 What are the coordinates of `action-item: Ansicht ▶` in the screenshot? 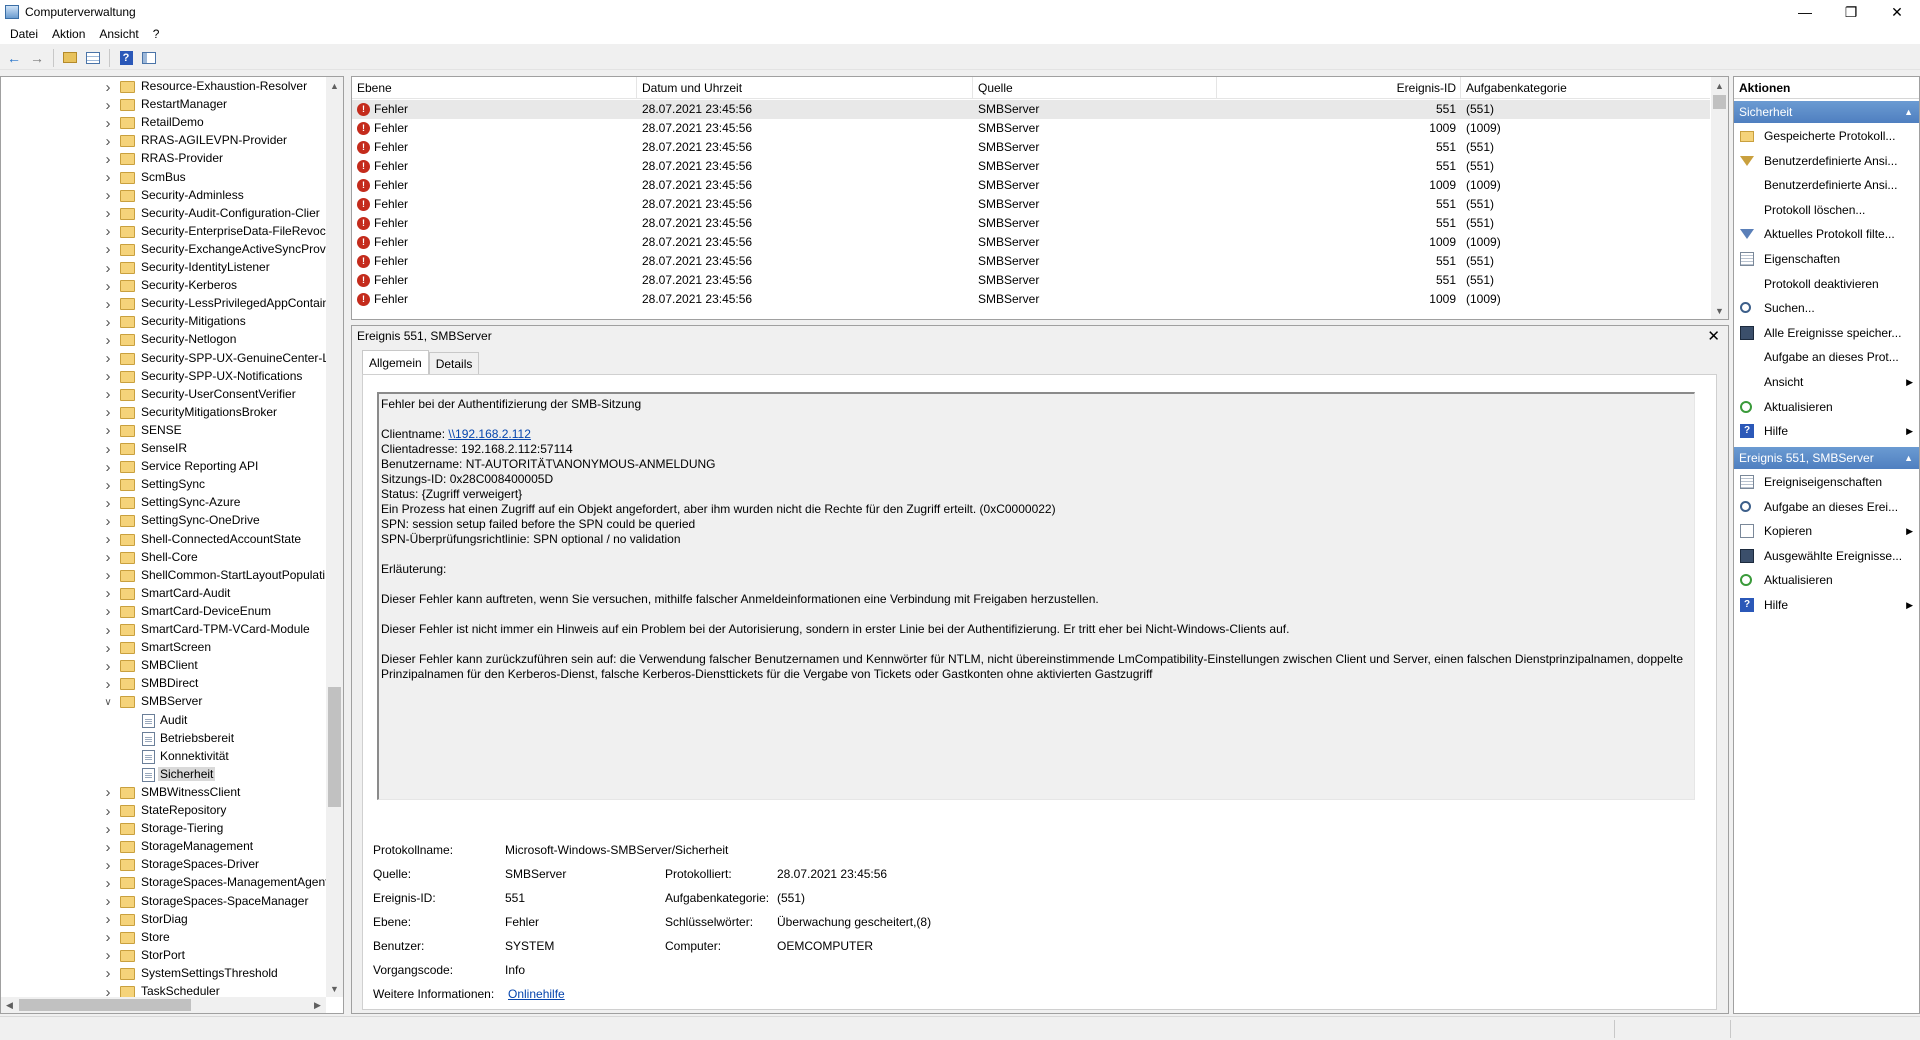 It's located at (1826, 382).